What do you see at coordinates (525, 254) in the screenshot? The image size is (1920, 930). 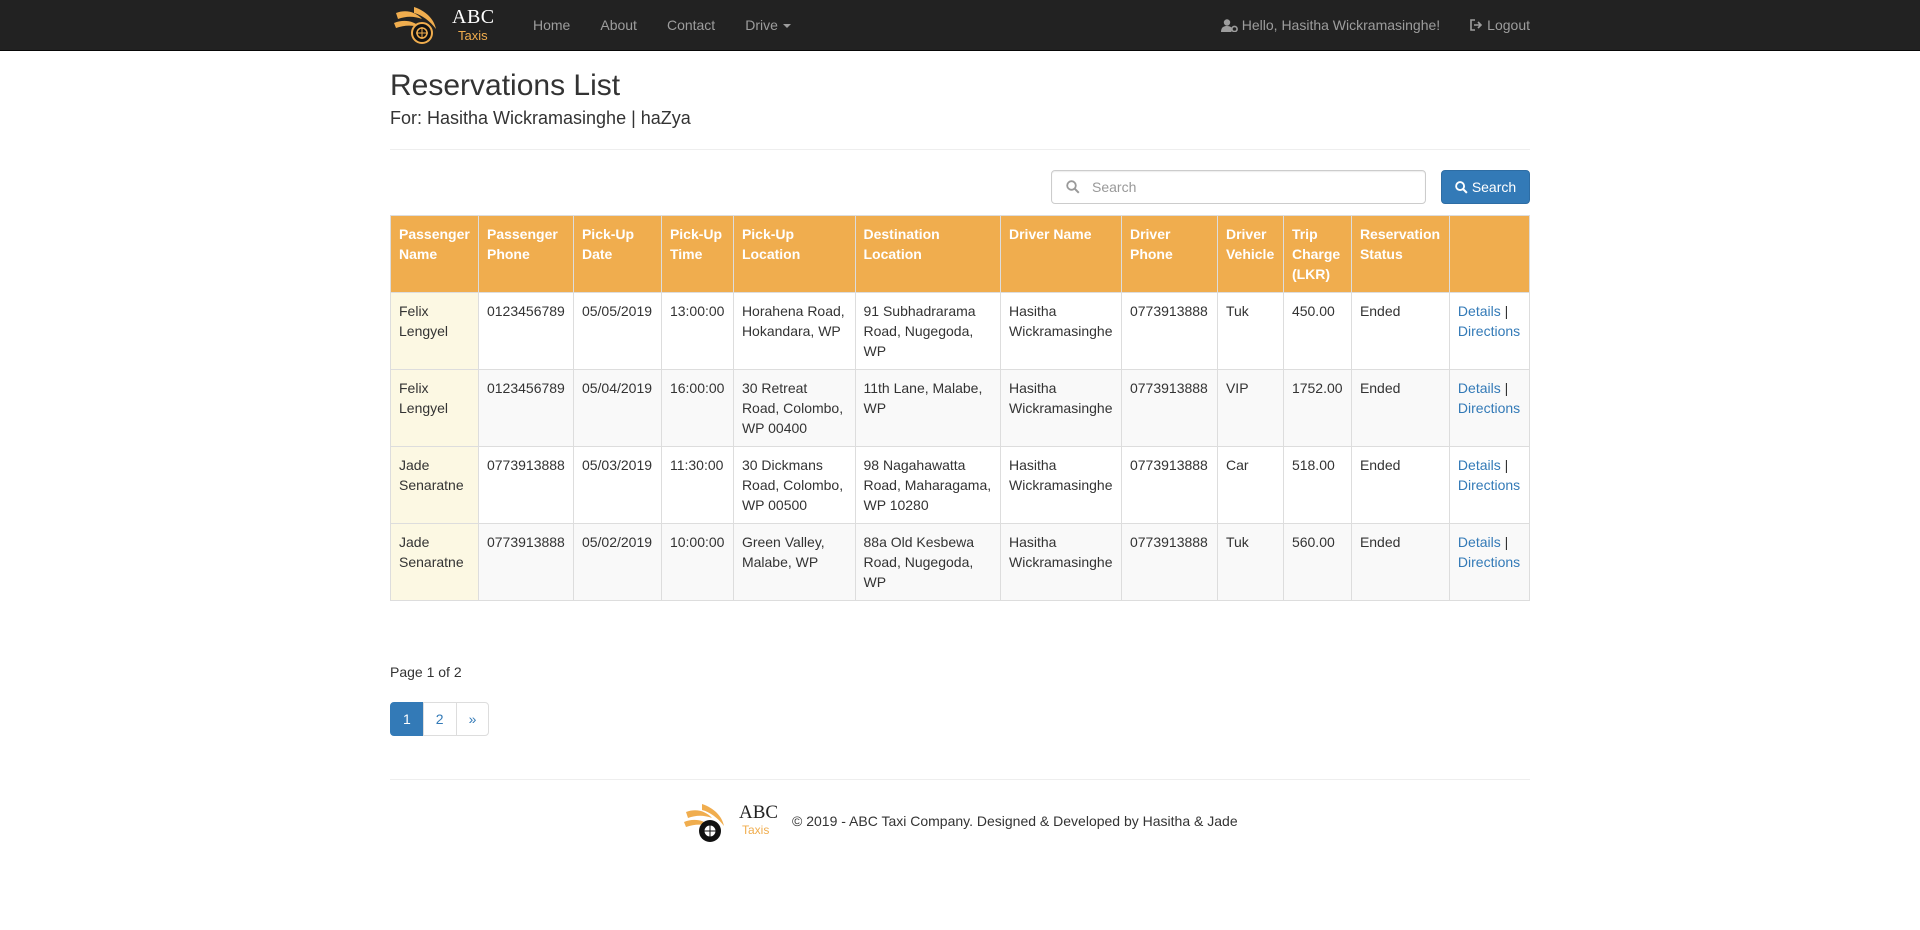 I see `column-header: Passenger Phone` at bounding box center [525, 254].